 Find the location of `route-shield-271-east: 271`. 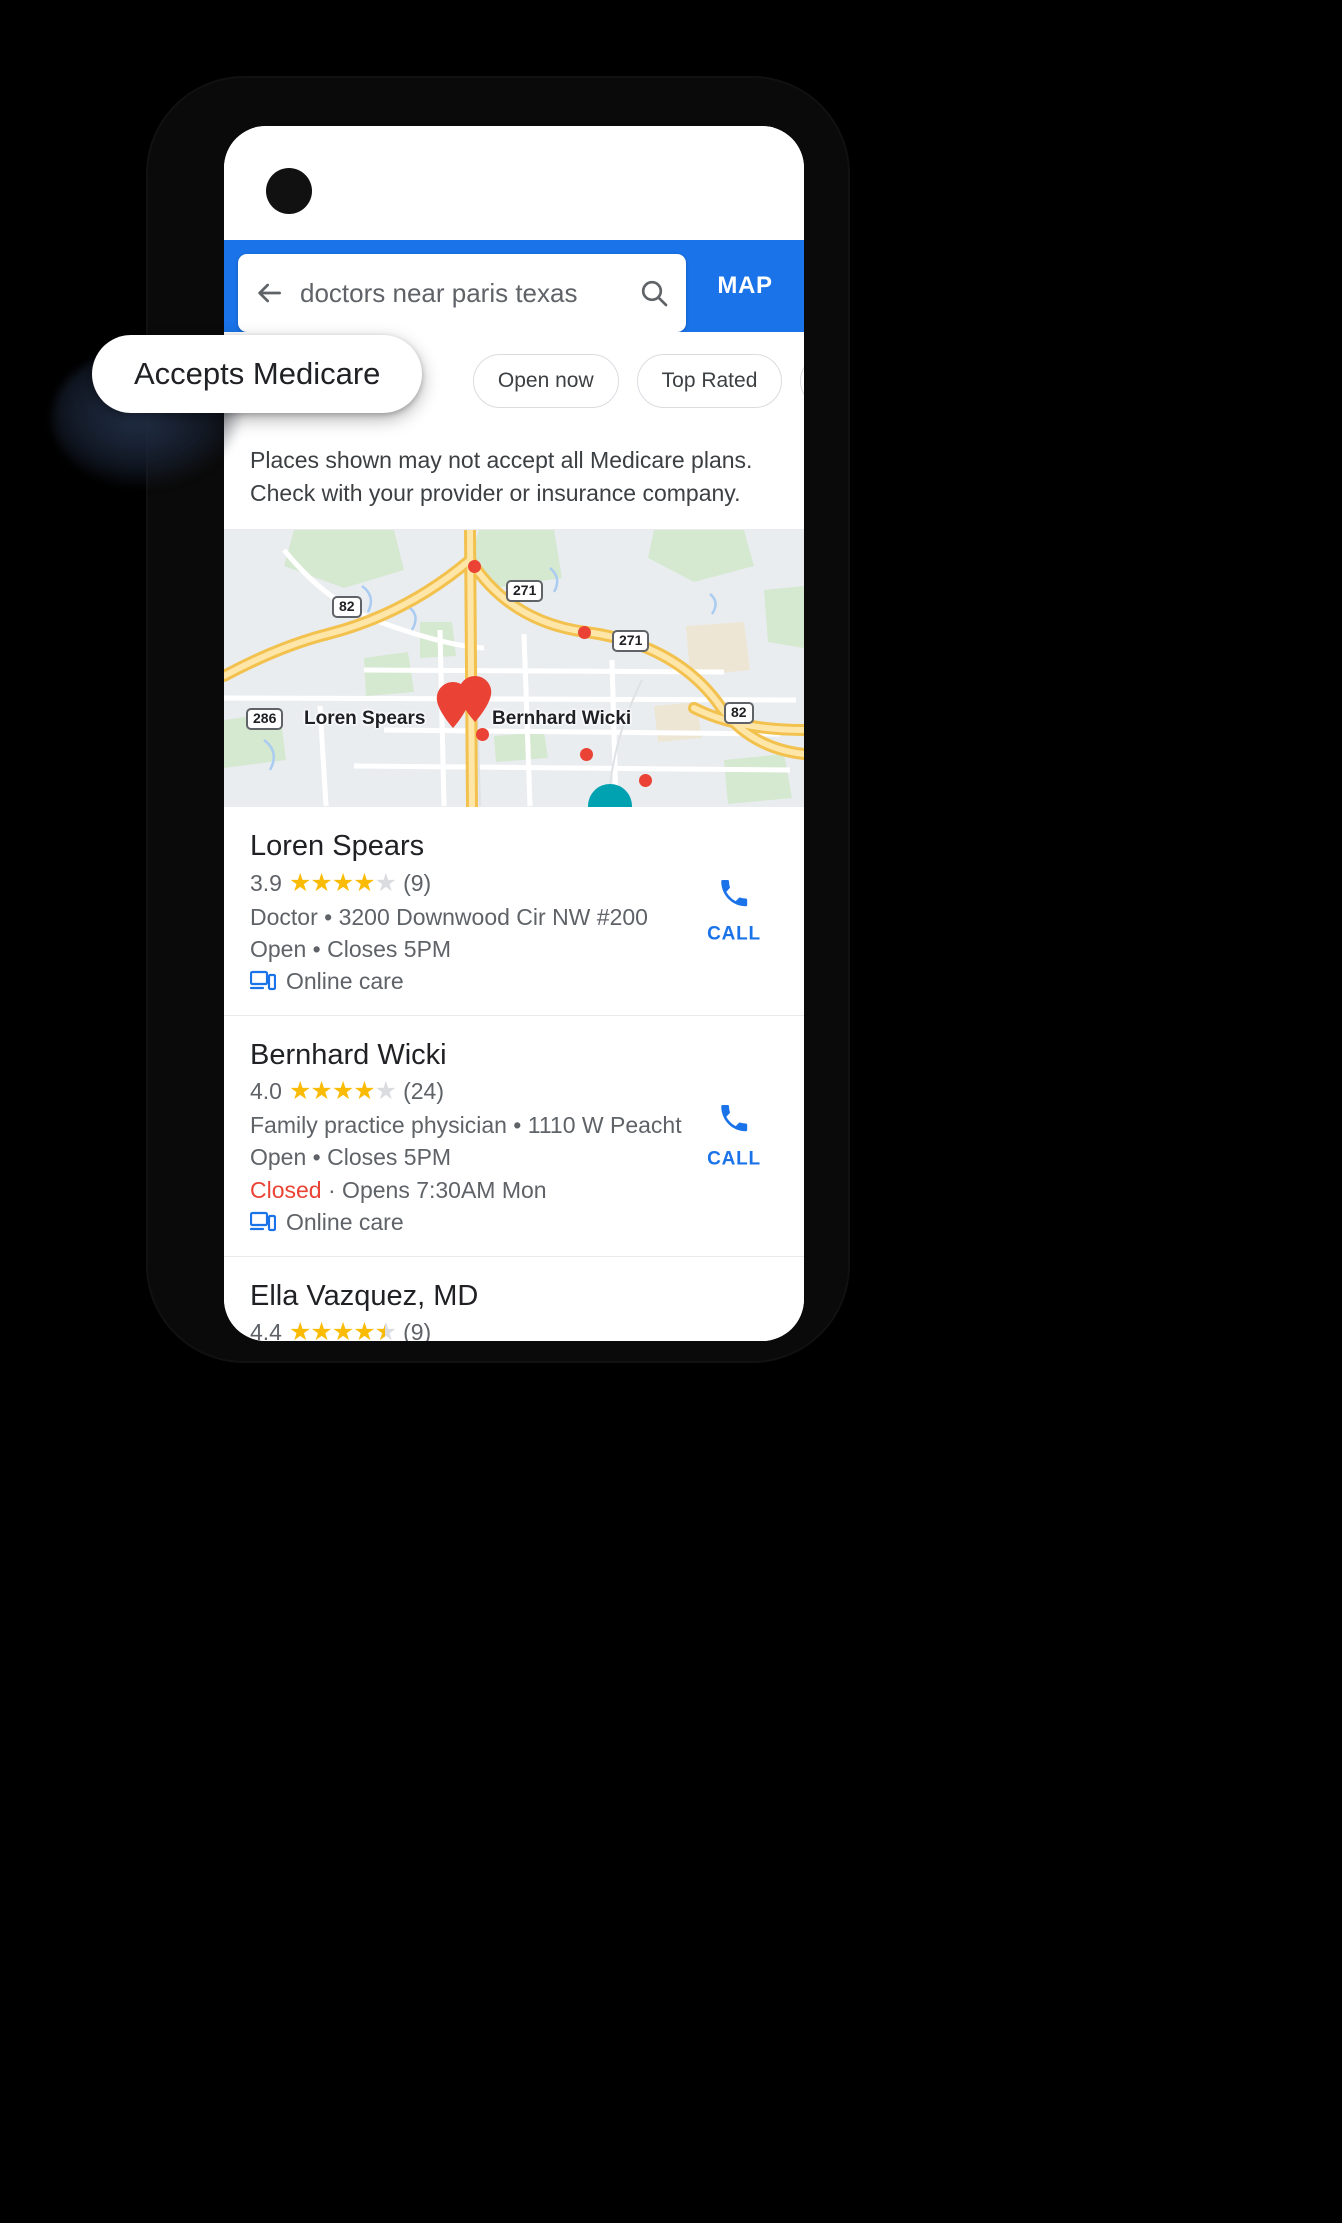

route-shield-271-east: 271 is located at coordinates (631, 641).